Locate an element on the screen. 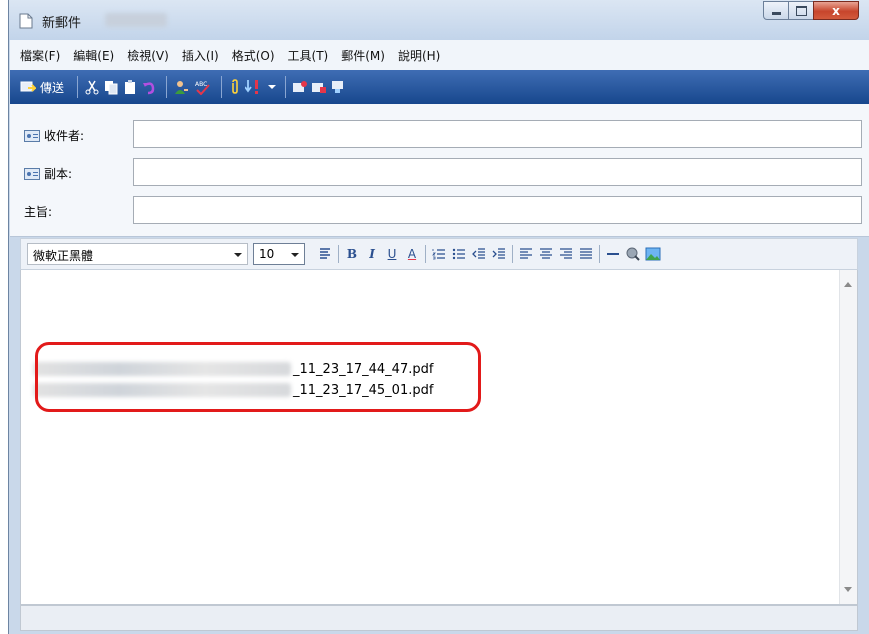 The width and height of the screenshot is (869, 634). encrypt-button is located at coordinates (319, 87).